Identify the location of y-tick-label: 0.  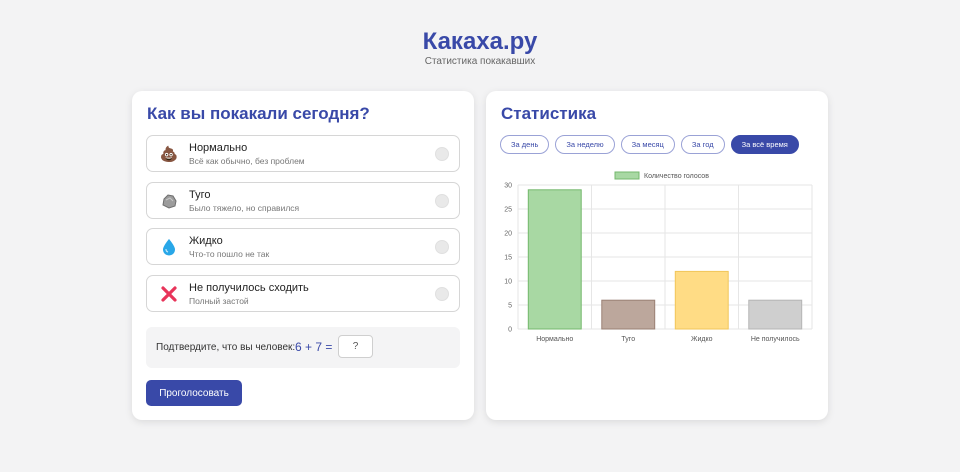
(510, 330).